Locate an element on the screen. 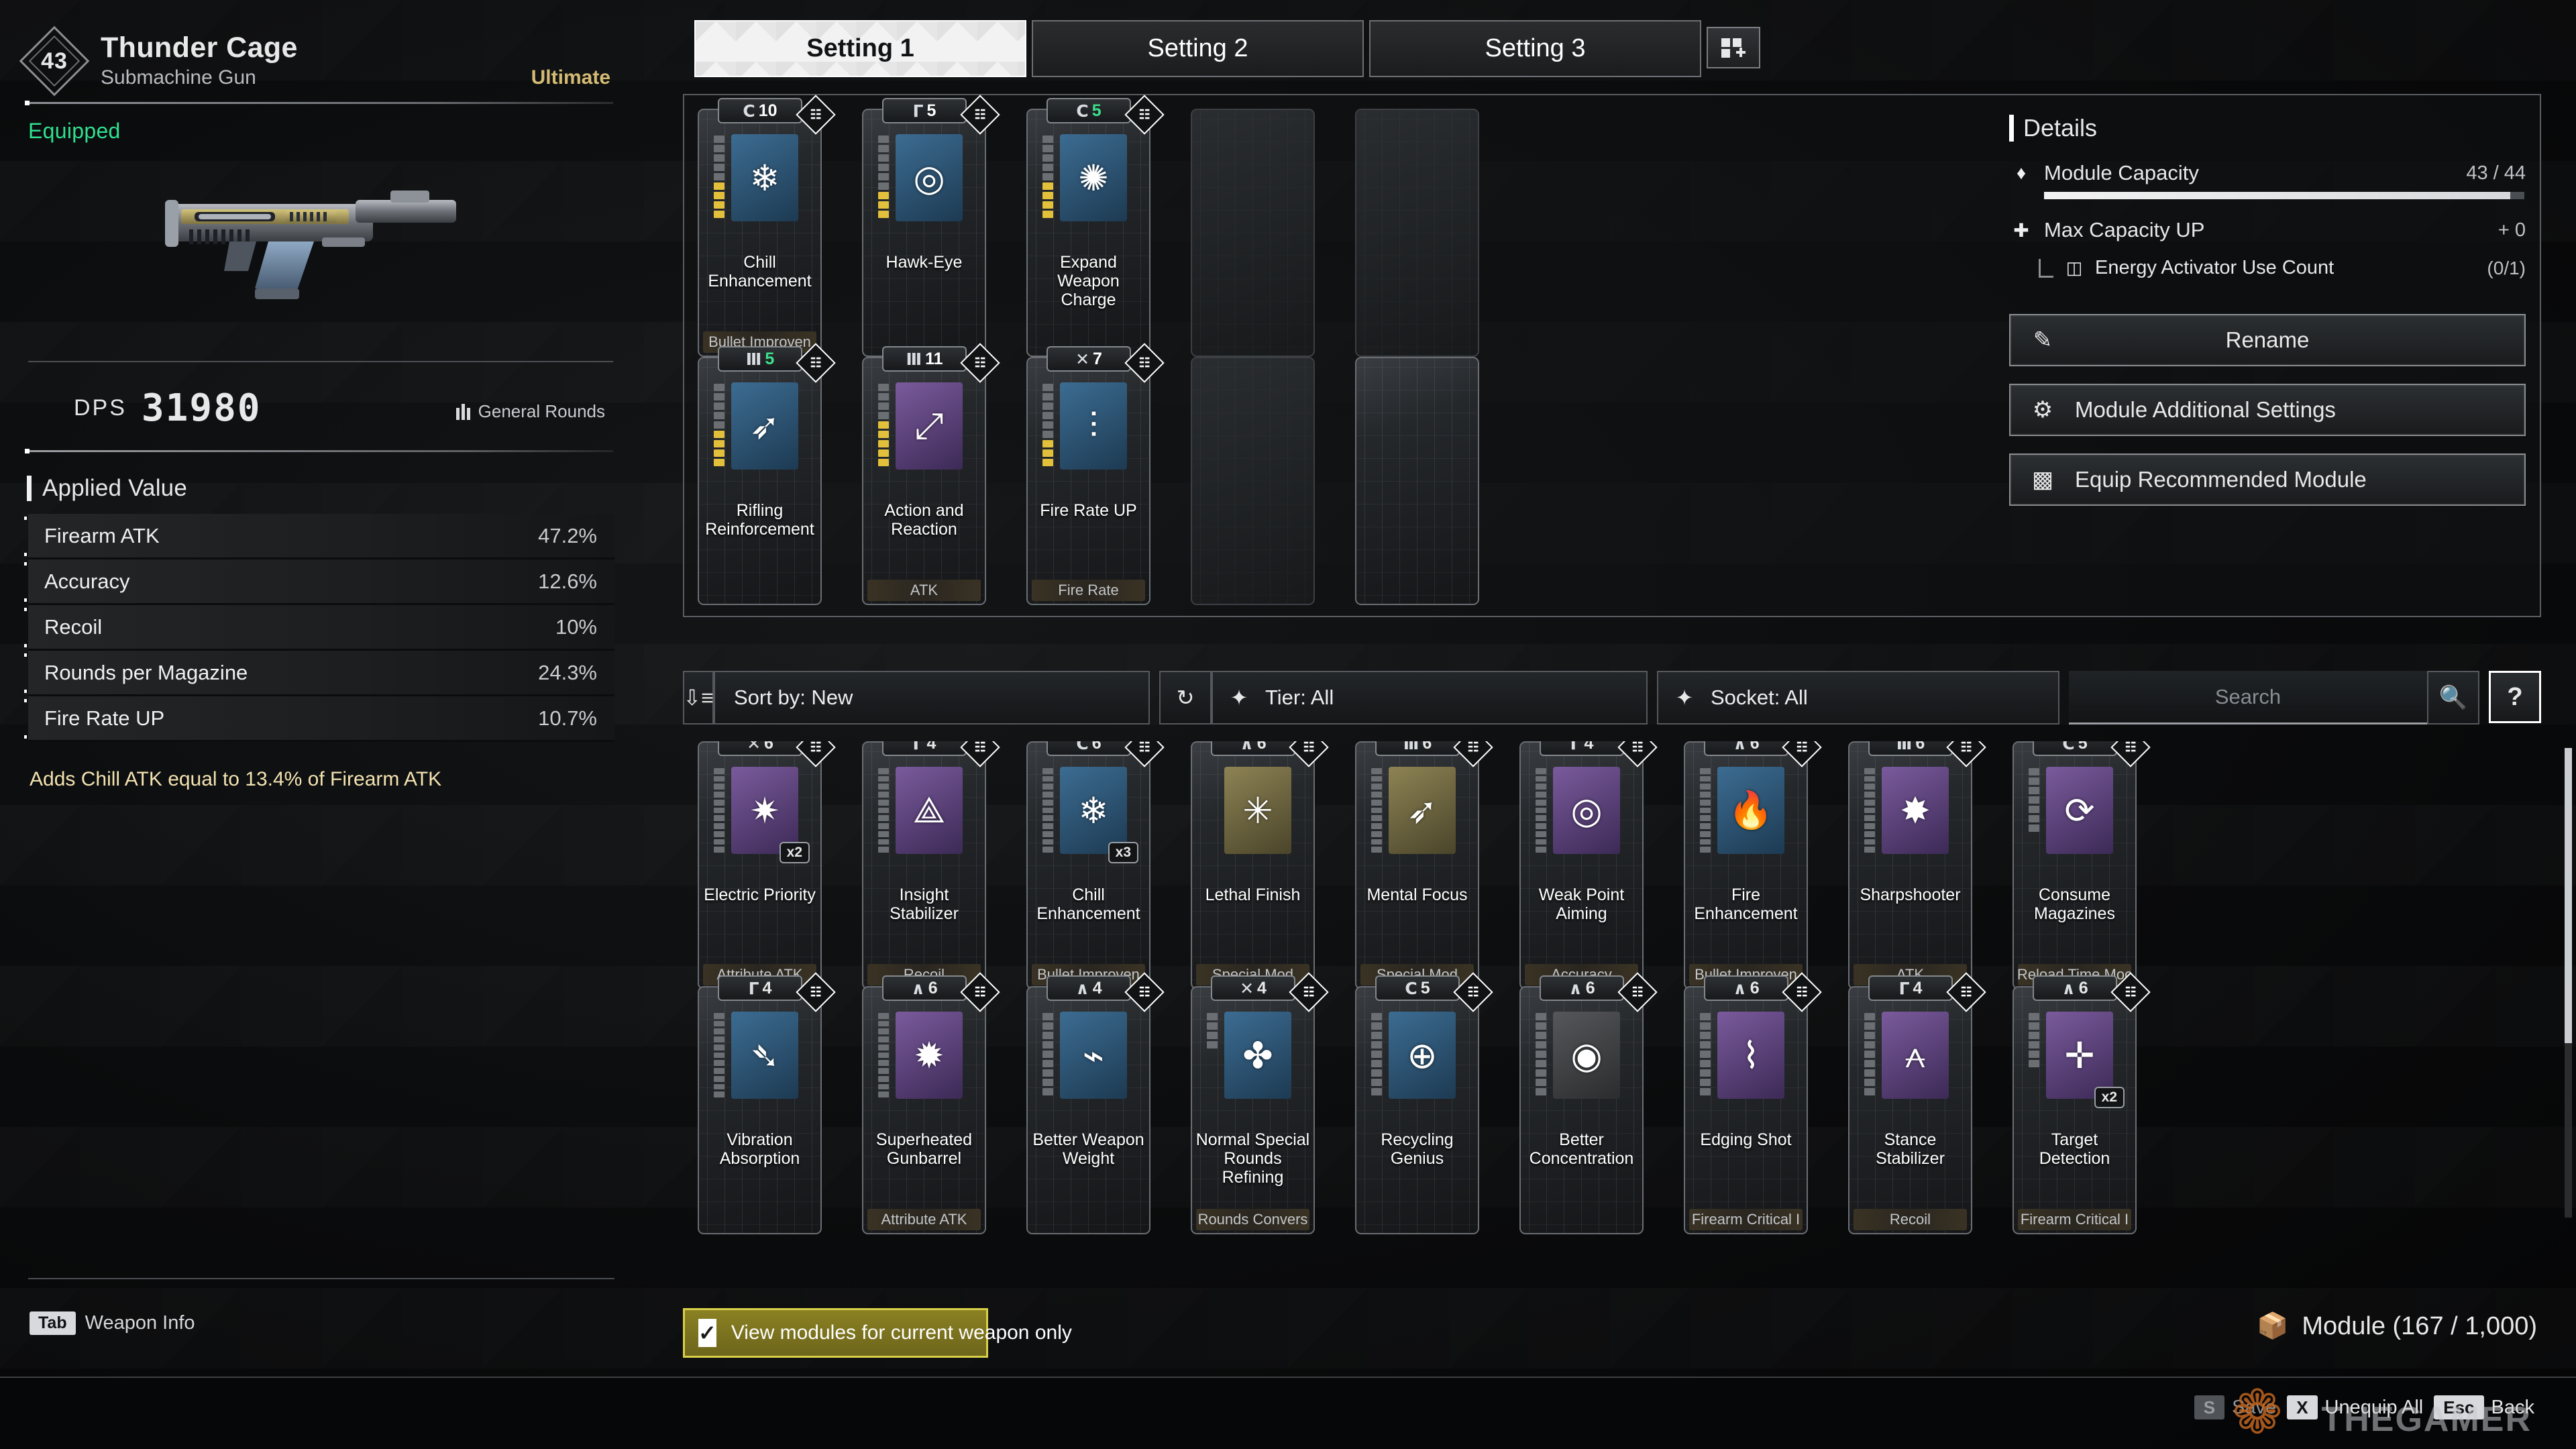 The width and height of the screenshot is (2576, 1449). module-socket-header: ✕ 7 is located at coordinates (1088, 359).